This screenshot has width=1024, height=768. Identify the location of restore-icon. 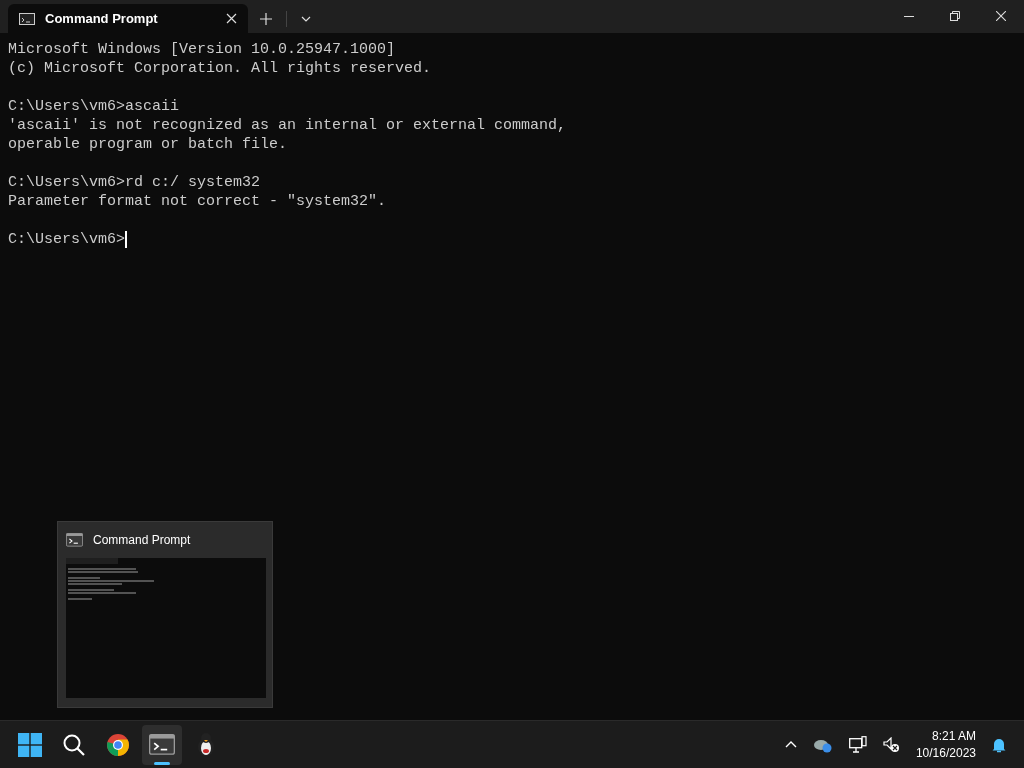
(955, 16).